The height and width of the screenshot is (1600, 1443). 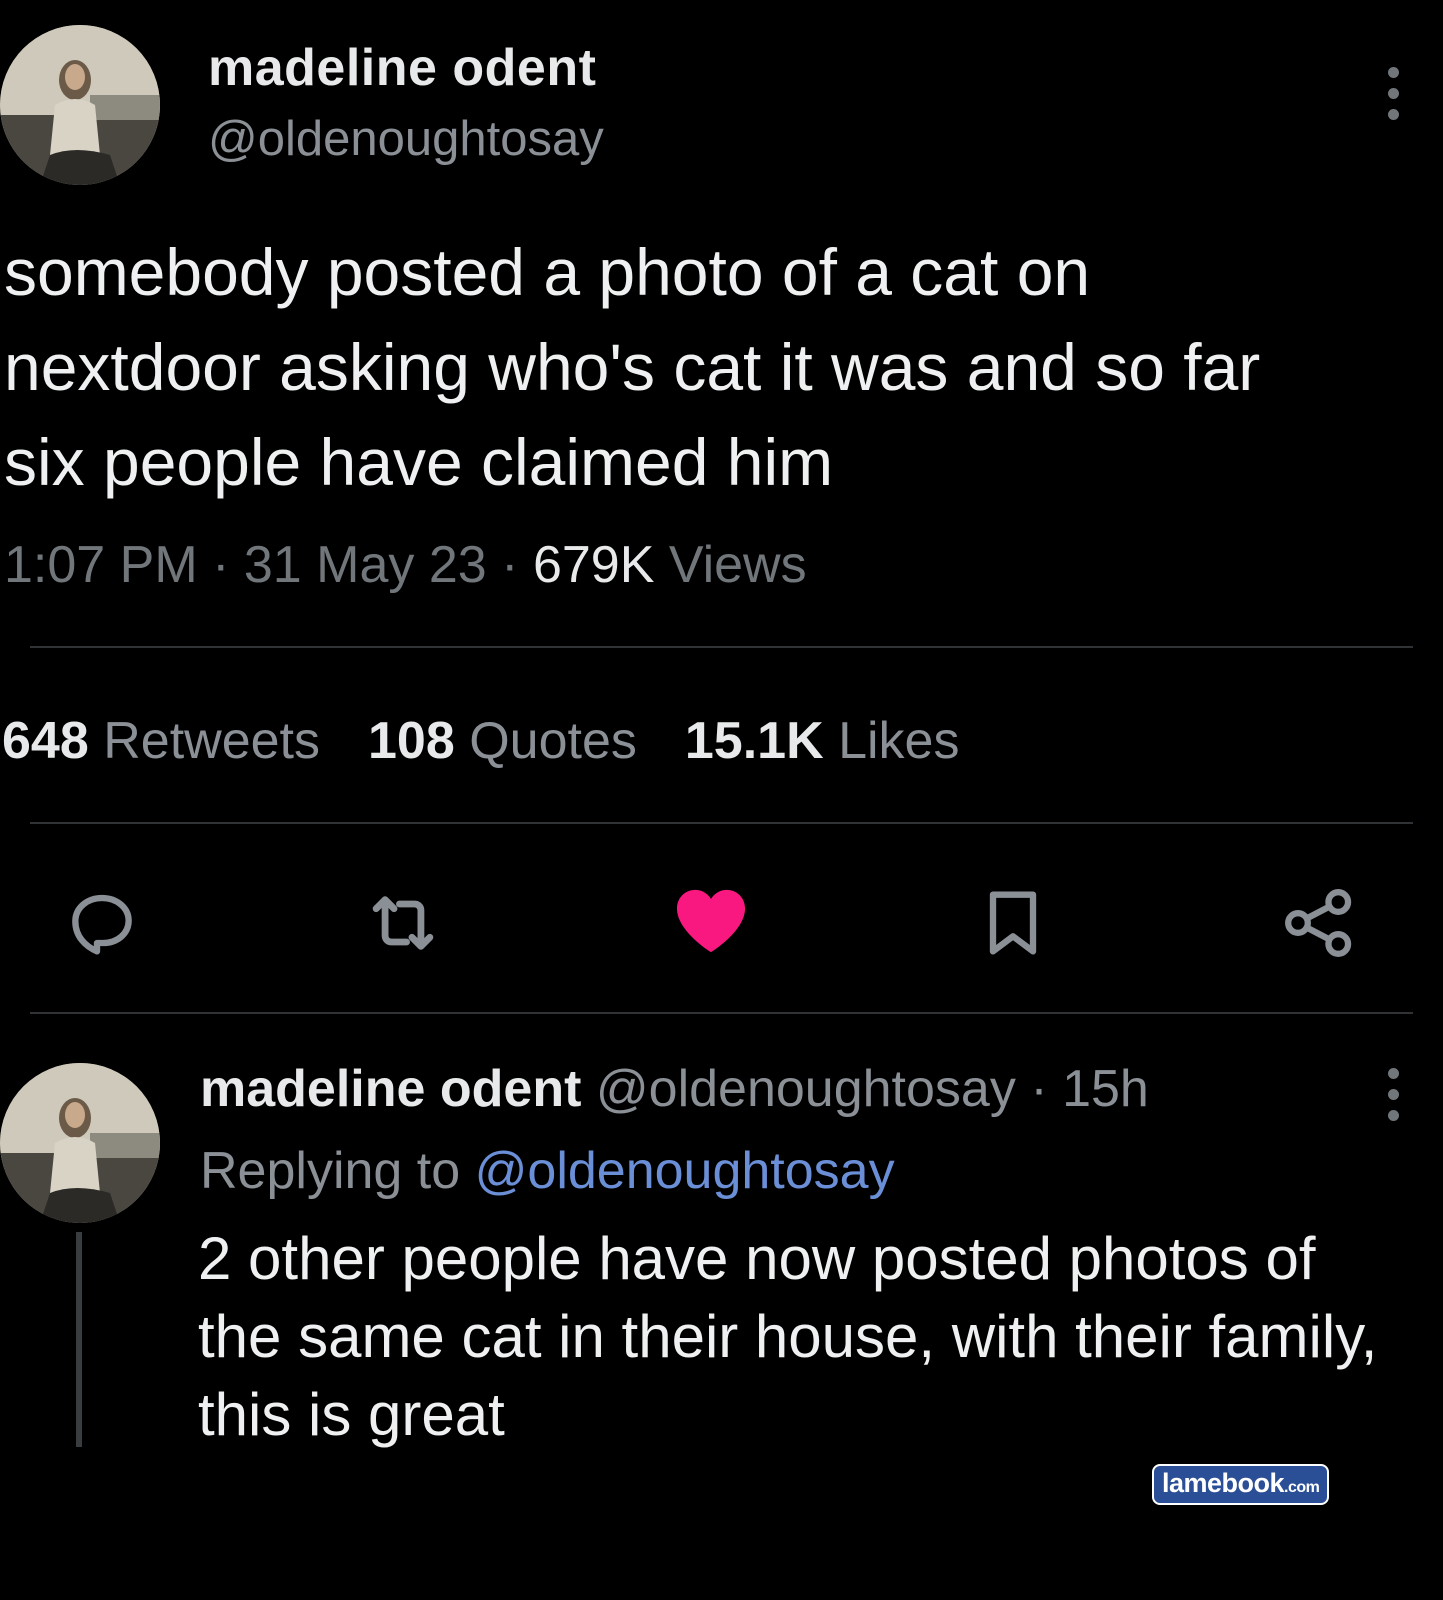 What do you see at coordinates (1223, 1483) in the screenshot?
I see `watermark-text: lamebook` at bounding box center [1223, 1483].